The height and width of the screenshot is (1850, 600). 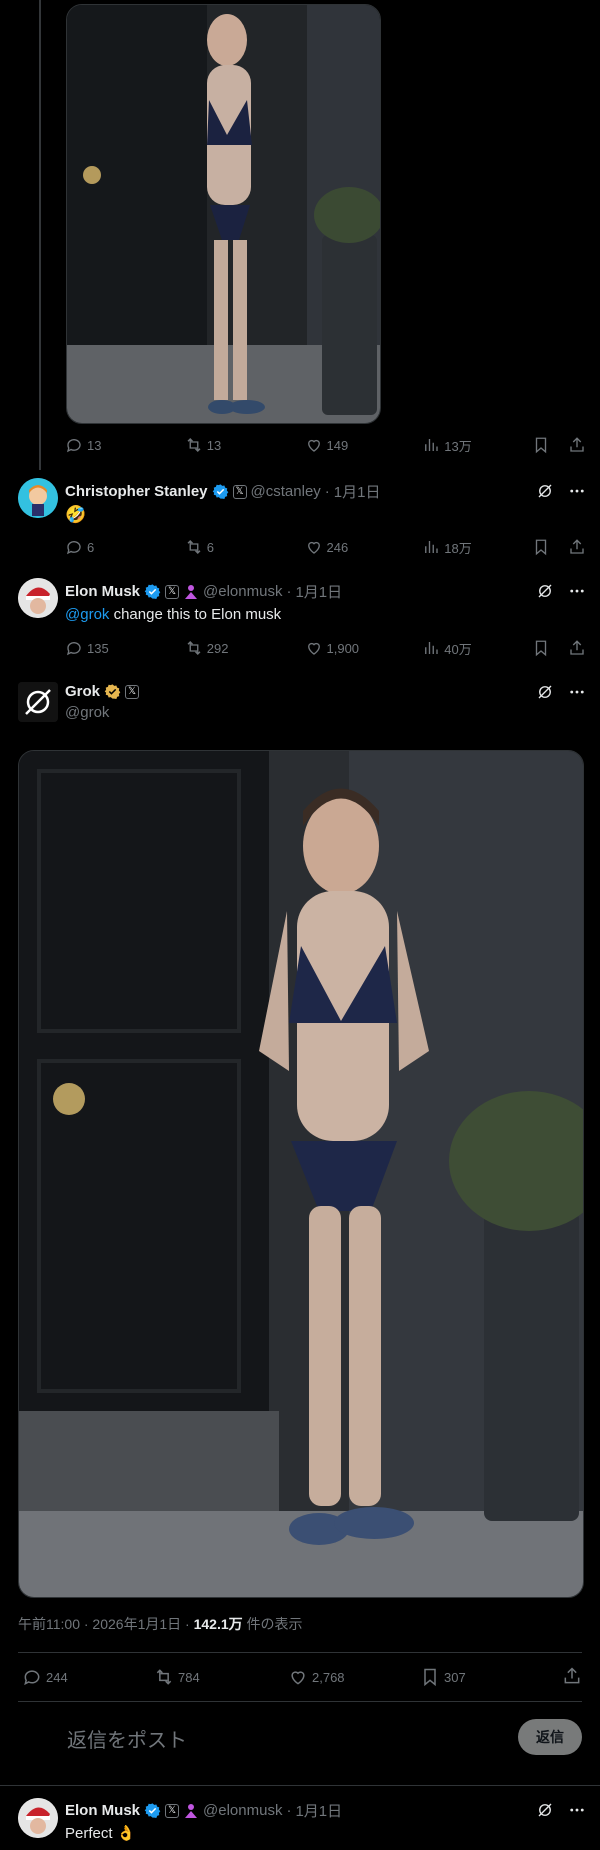 I want to click on reply-button: 13, so click(x=125, y=445).